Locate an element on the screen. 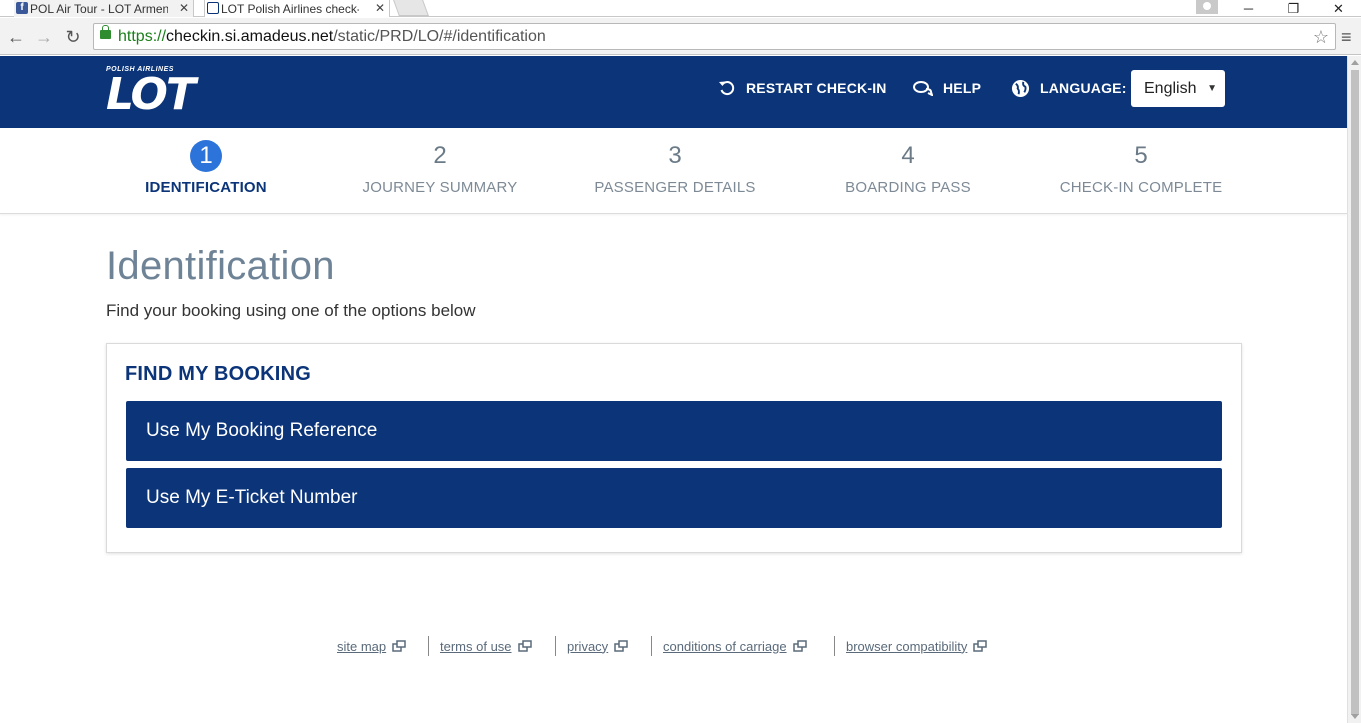 The image size is (1361, 723). step-number: 4 is located at coordinates (908, 155).